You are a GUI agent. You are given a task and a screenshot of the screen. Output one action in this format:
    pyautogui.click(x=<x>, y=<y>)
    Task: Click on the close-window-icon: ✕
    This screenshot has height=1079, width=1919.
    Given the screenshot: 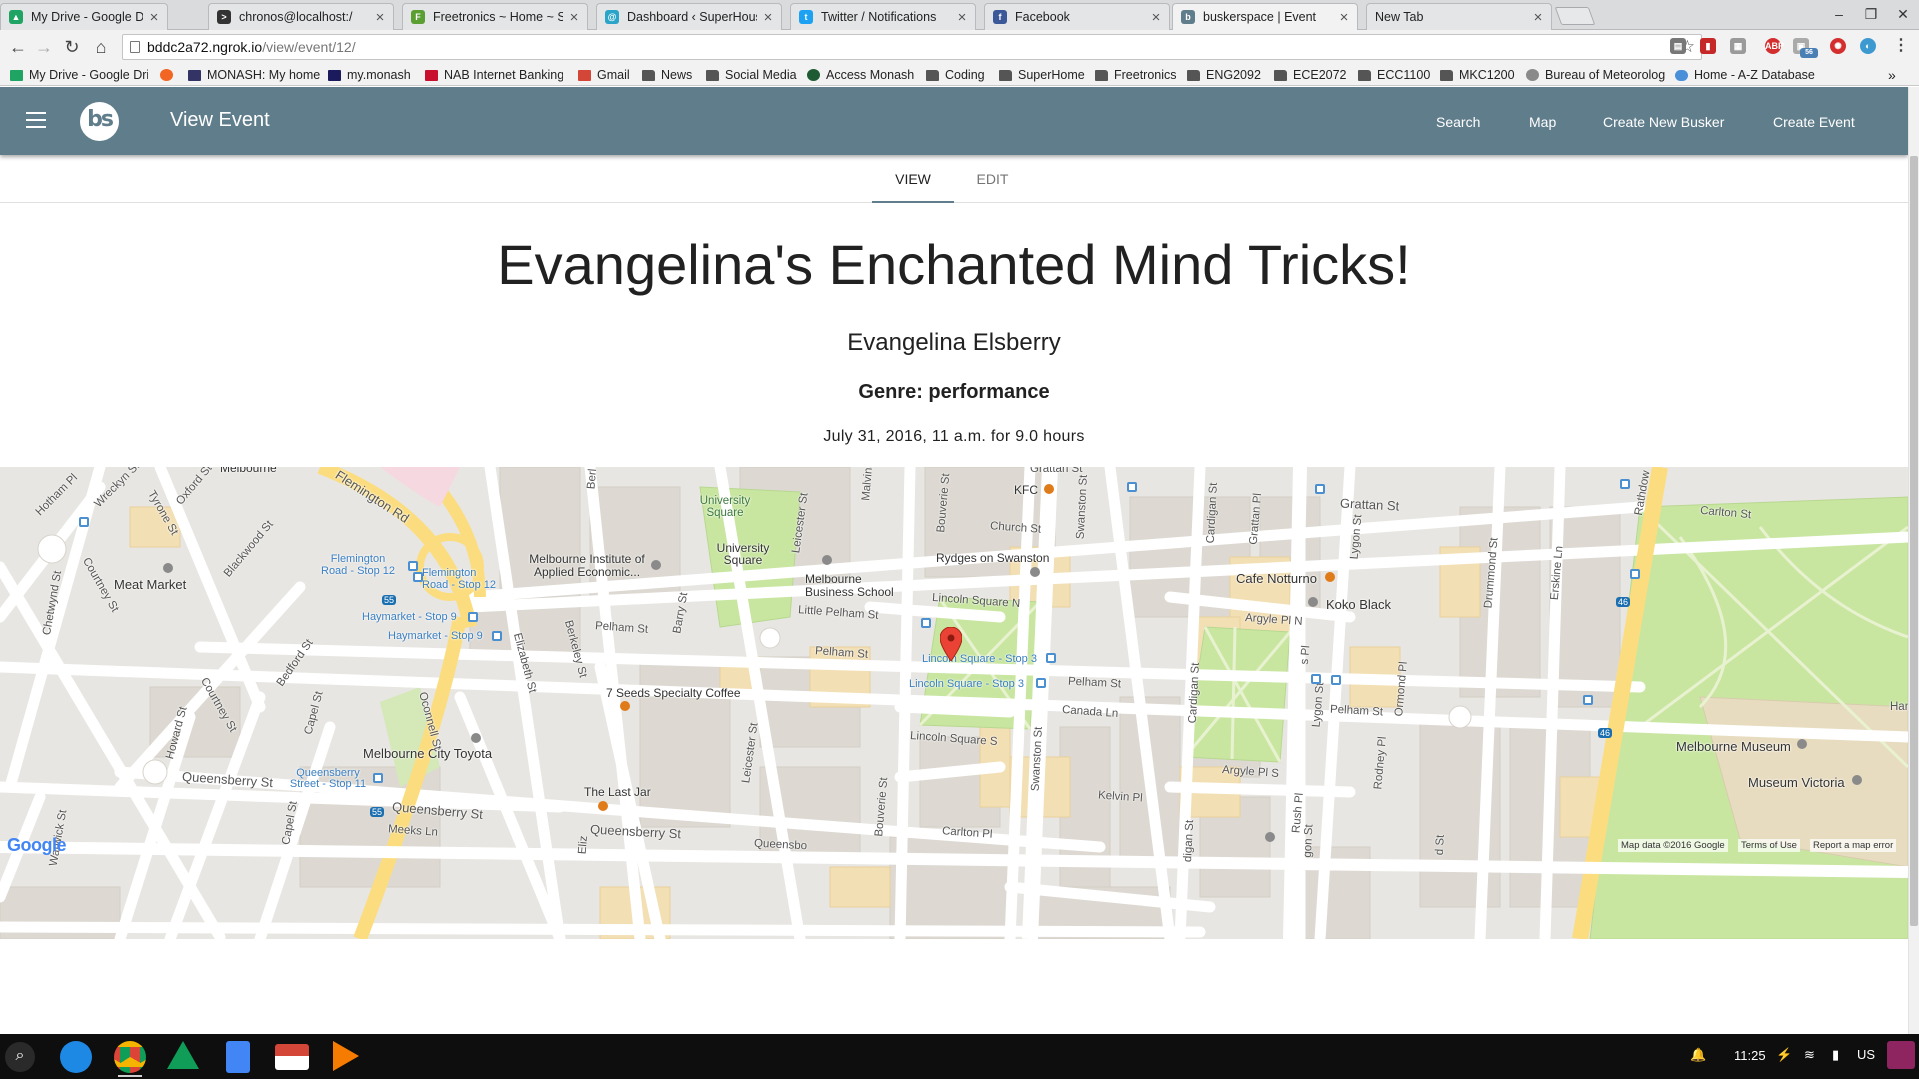 What is the action you would take?
    pyautogui.click(x=1903, y=14)
    